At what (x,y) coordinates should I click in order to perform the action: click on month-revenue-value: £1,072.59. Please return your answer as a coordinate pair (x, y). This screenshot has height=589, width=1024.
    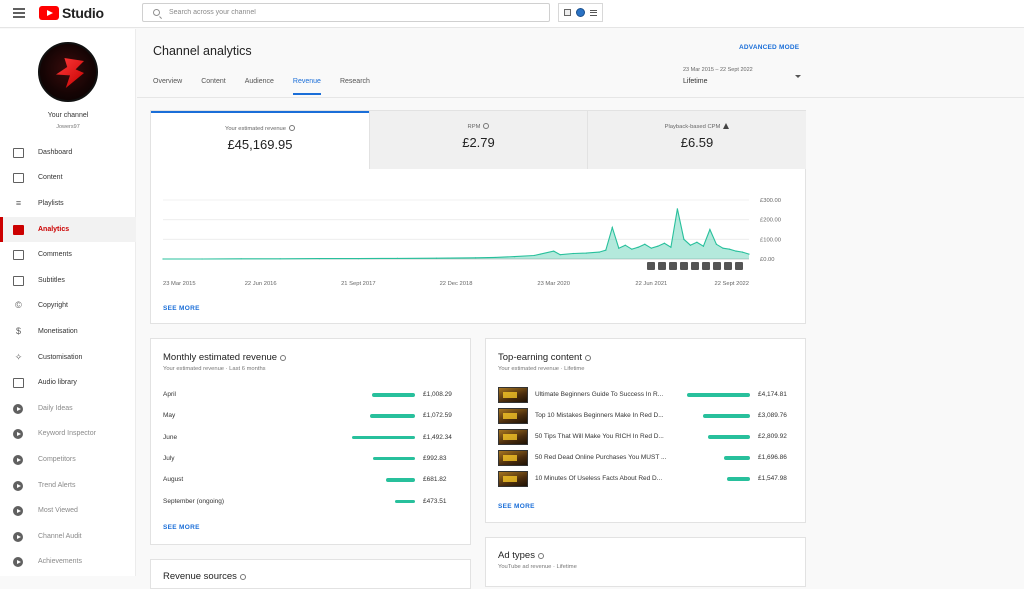
    Looking at the image, I should click on (437, 416).